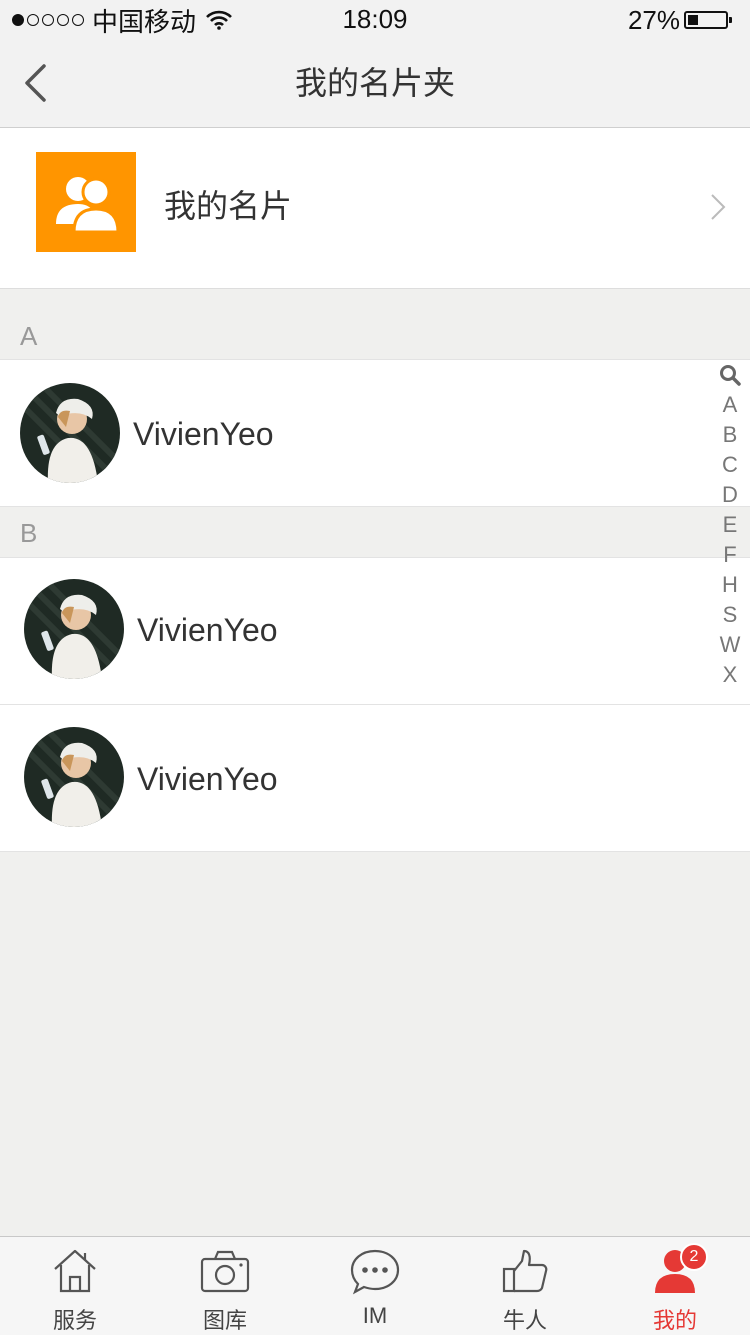 The height and width of the screenshot is (1335, 750). I want to click on index-letter-d: D, so click(730, 495).